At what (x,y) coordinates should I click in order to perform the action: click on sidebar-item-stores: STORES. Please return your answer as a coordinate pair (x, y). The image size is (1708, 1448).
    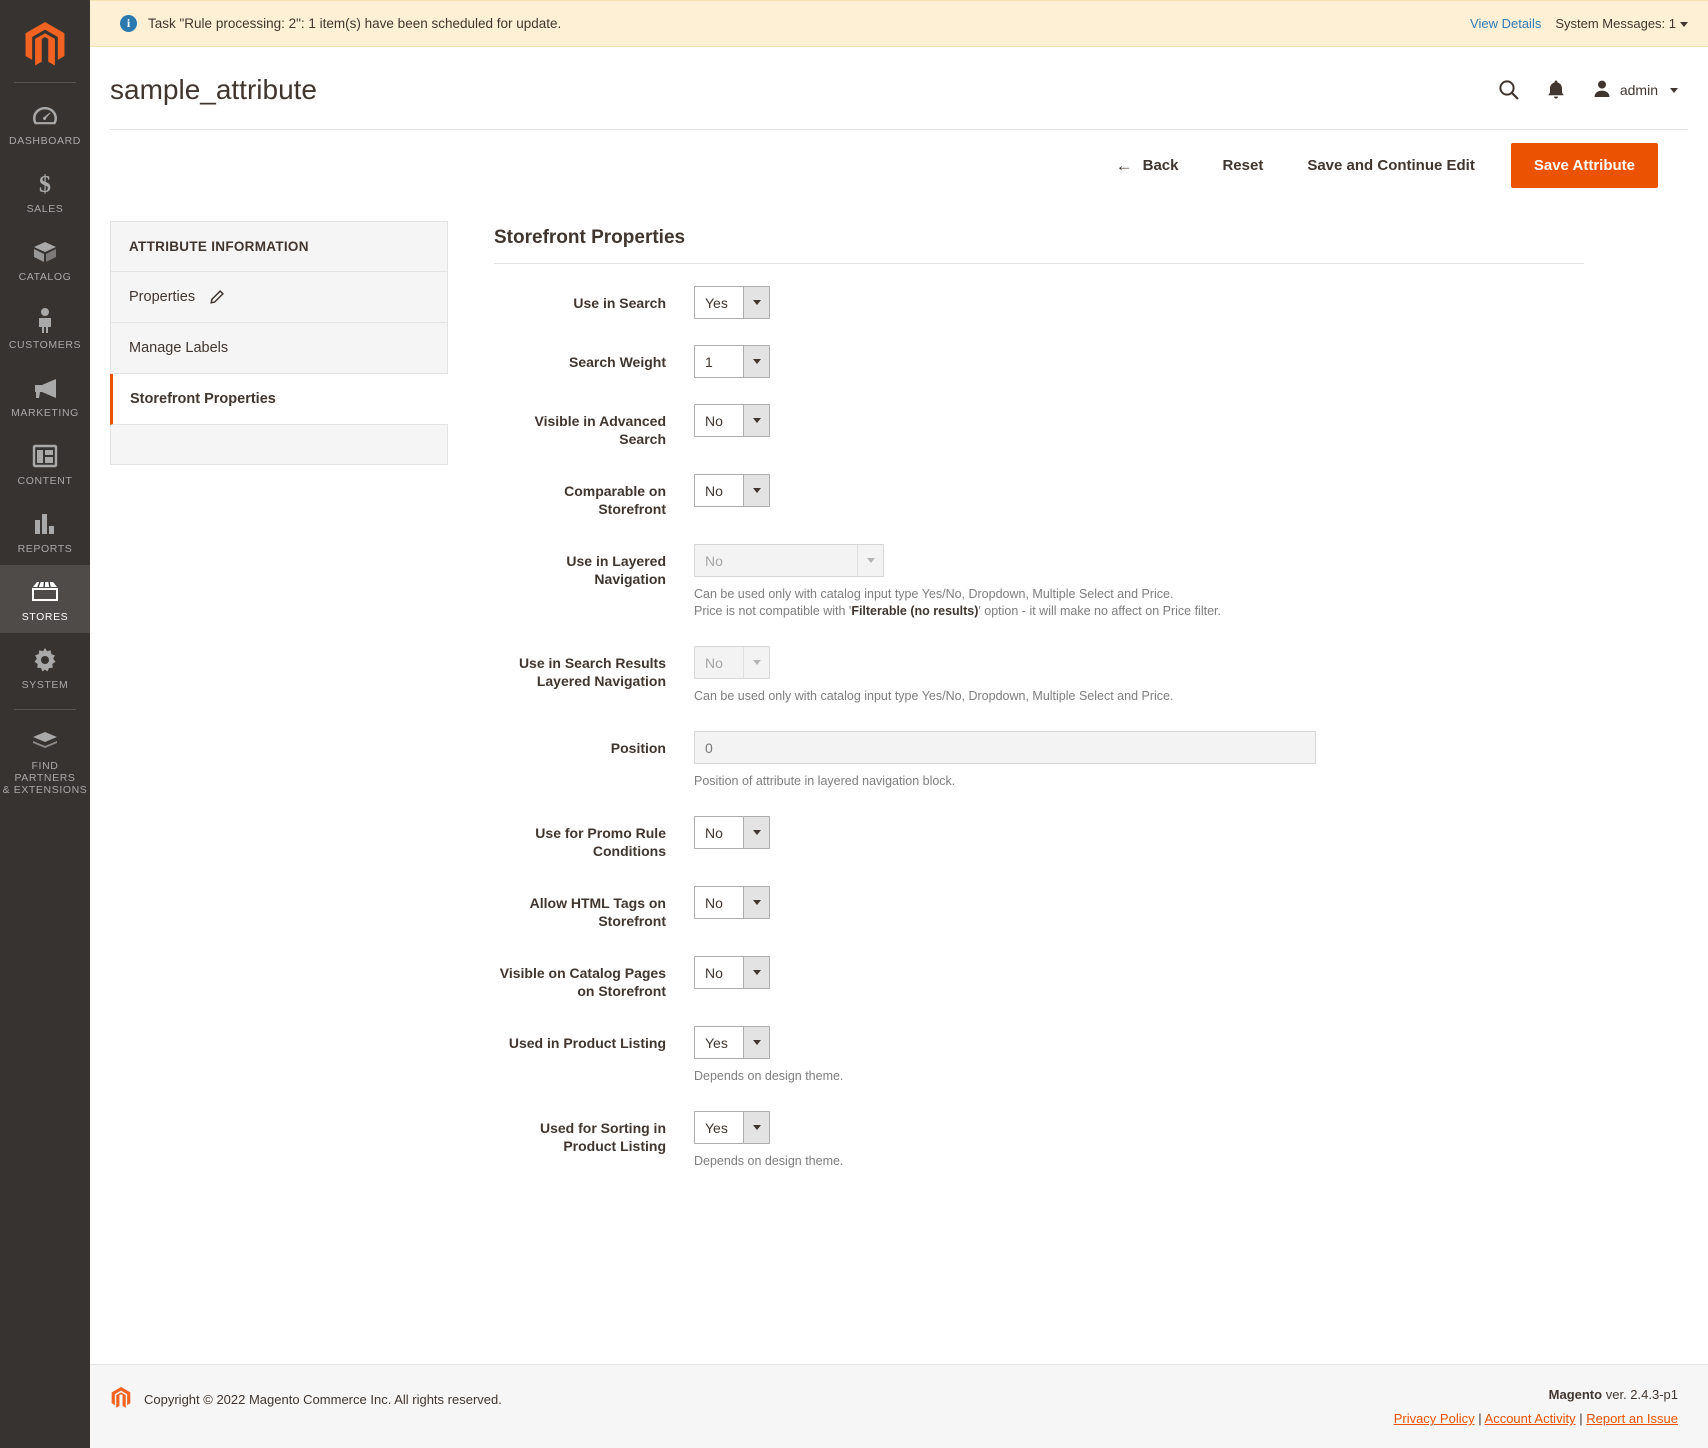
    Looking at the image, I should click on (45, 599).